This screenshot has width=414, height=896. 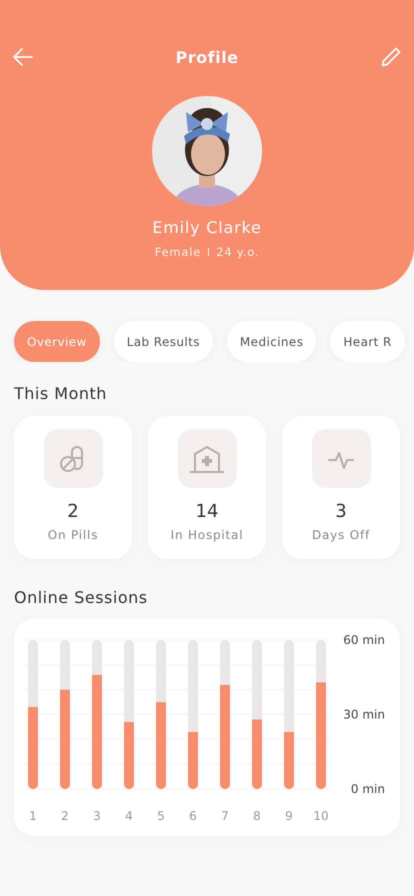 I want to click on axis-label: 5, so click(x=161, y=816).